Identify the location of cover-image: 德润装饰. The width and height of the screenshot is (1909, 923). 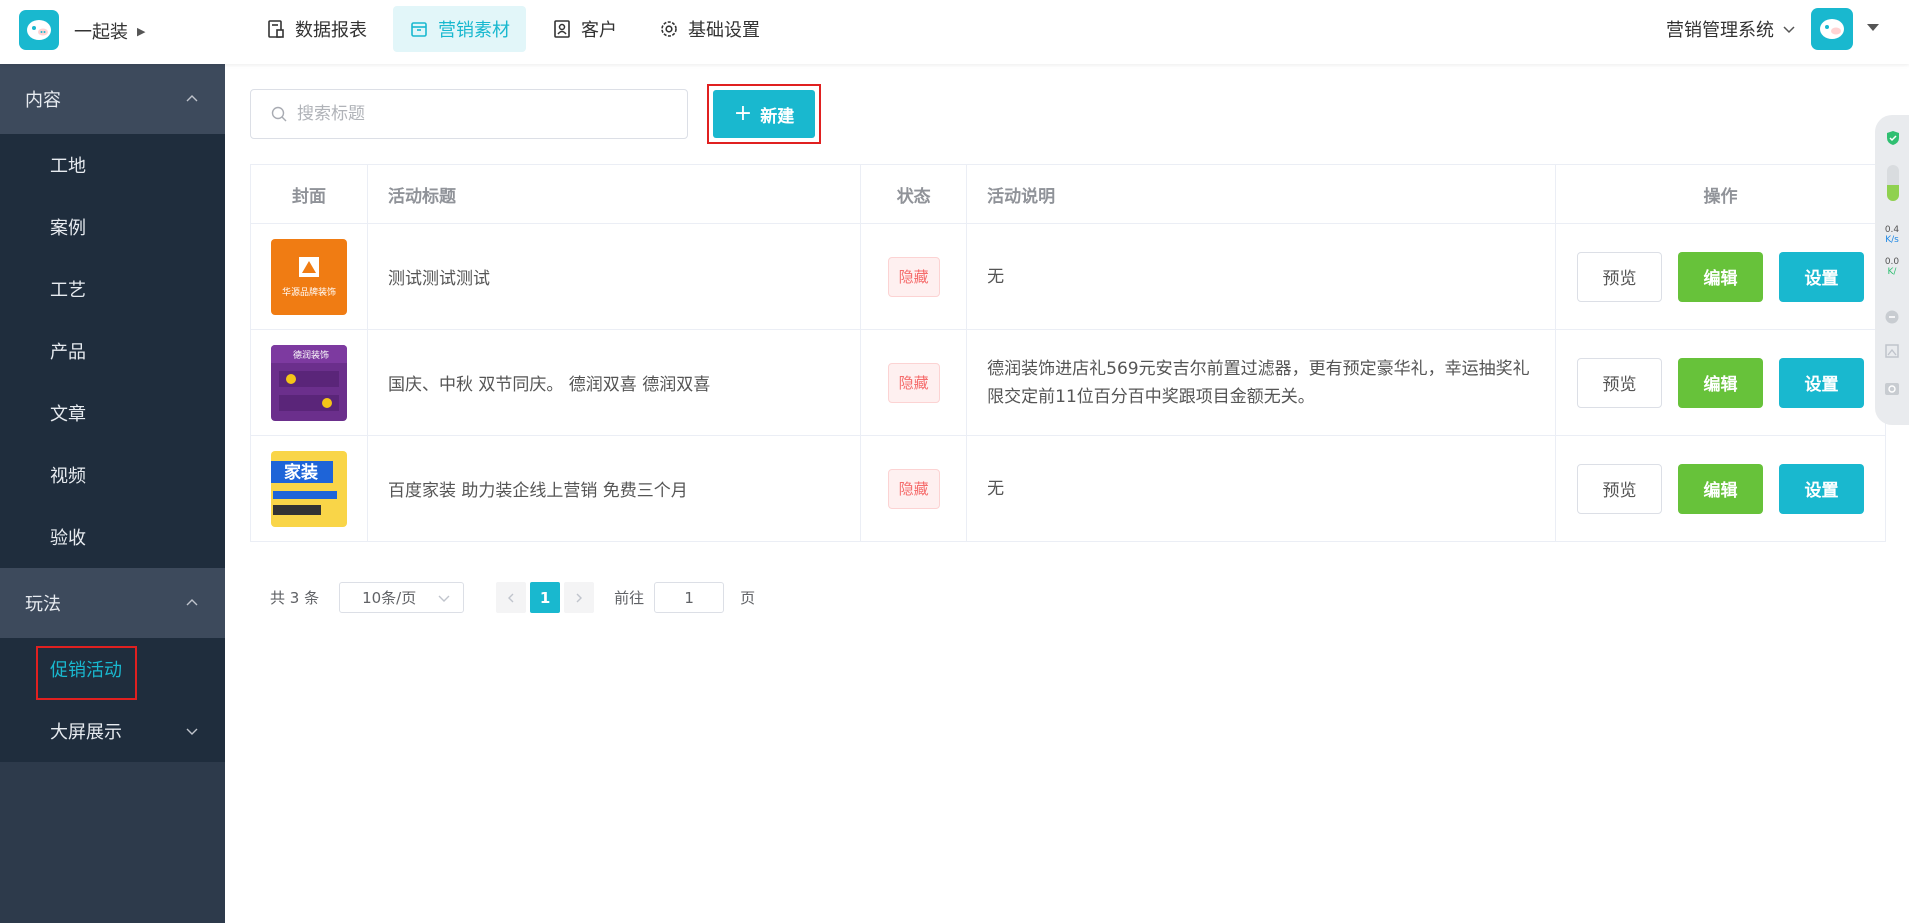
(309, 382).